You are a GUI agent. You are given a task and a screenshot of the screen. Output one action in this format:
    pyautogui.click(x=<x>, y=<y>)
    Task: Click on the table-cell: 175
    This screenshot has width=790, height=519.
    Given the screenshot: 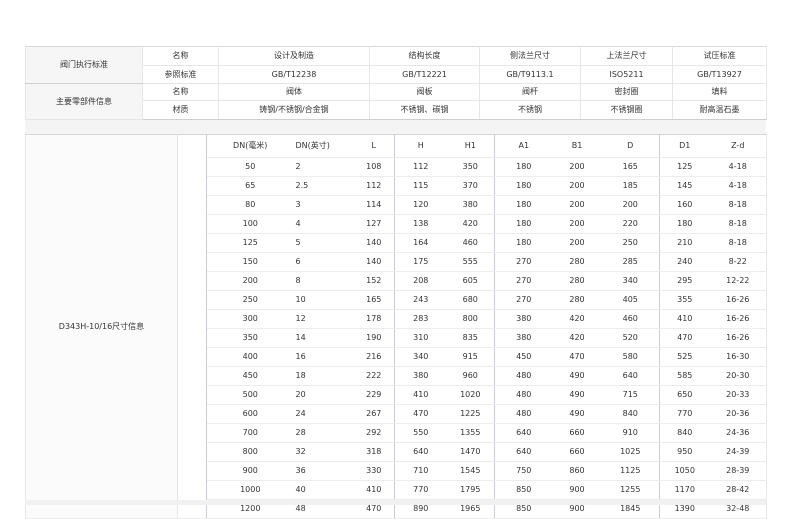 What is the action you would take?
    pyautogui.click(x=420, y=262)
    